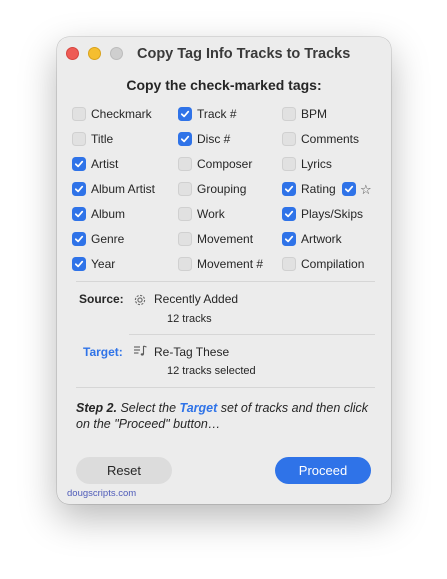  I want to click on tag-checkbox-genre: Genre, so click(98, 239).